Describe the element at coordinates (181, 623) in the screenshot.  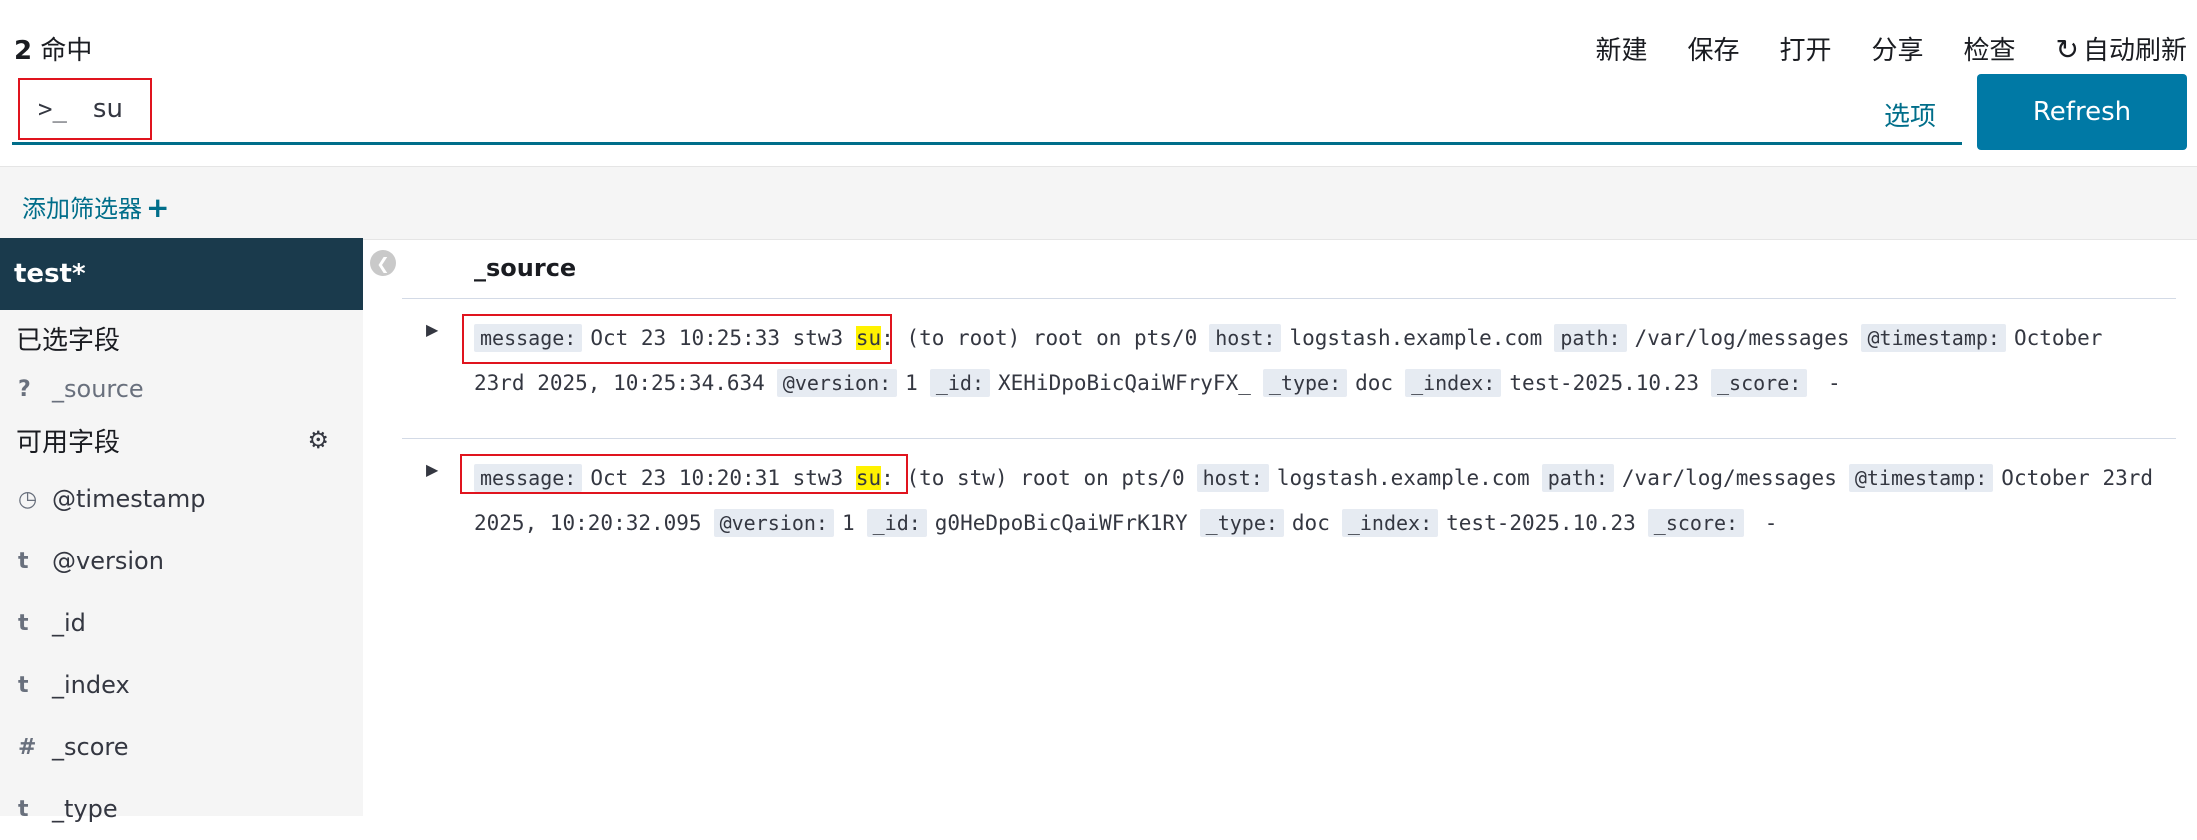
I see `field-item-id: t _id` at that location.